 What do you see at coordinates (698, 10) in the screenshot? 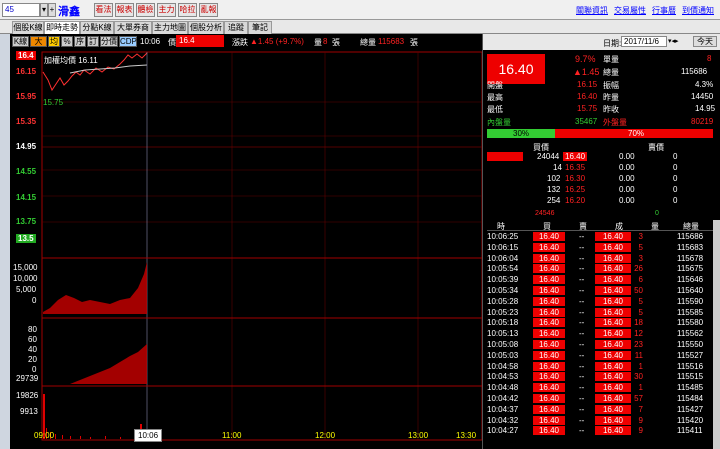
I see `link-price-alert: 到價通知` at bounding box center [698, 10].